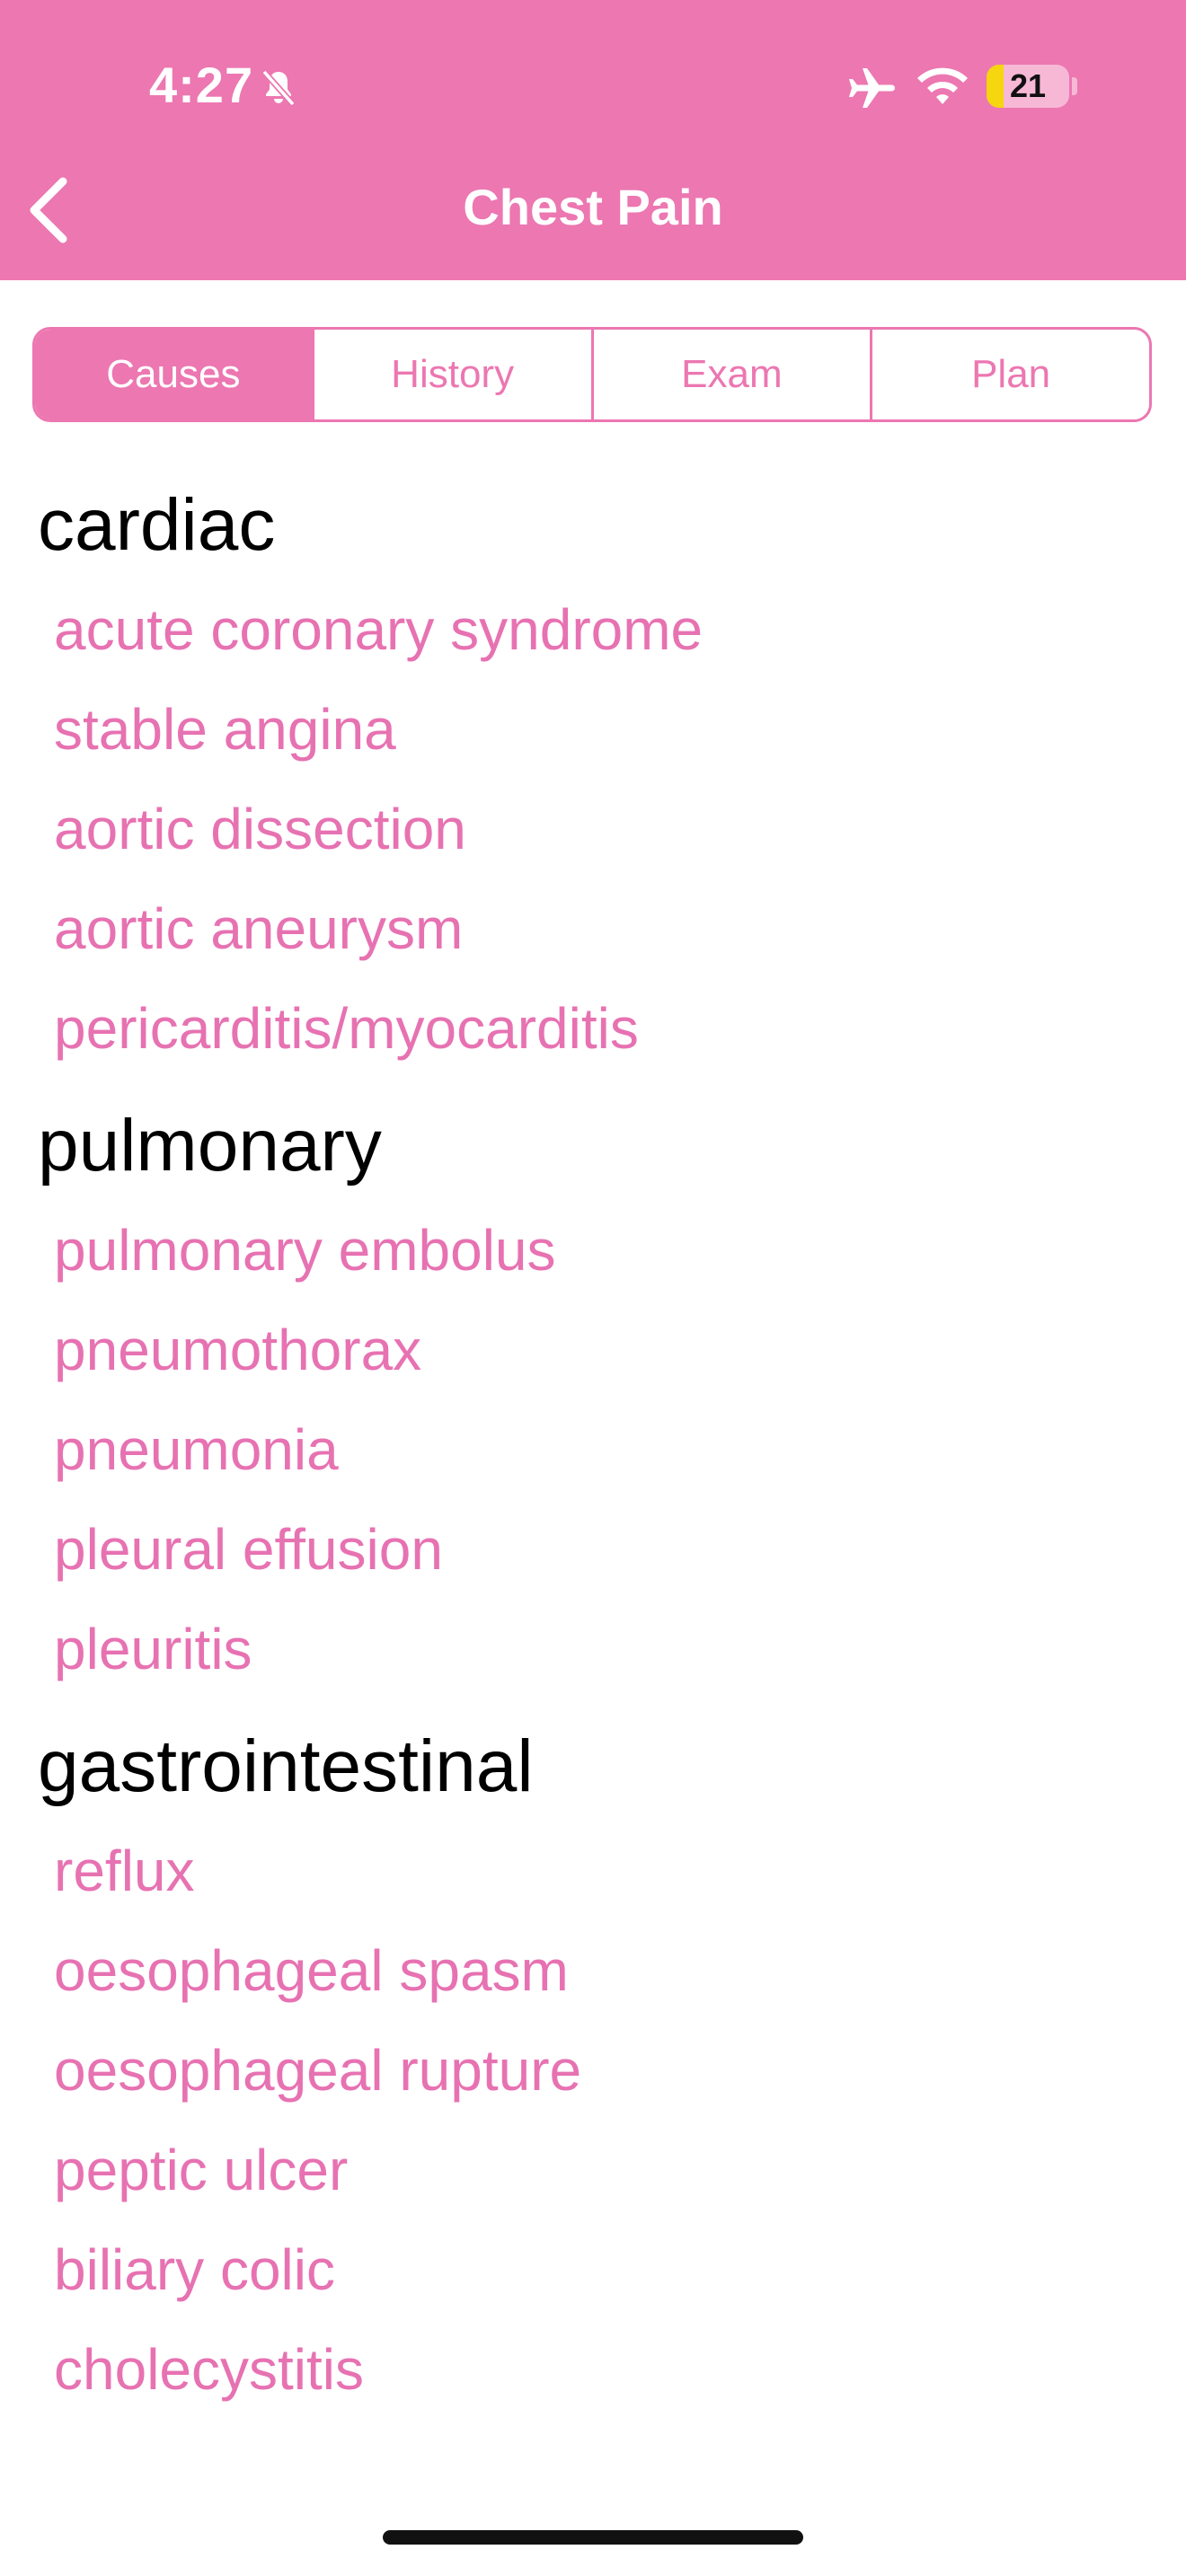 The width and height of the screenshot is (1186, 2576). What do you see at coordinates (620, 929) in the screenshot?
I see `cause-item: aortic aneurysm` at bounding box center [620, 929].